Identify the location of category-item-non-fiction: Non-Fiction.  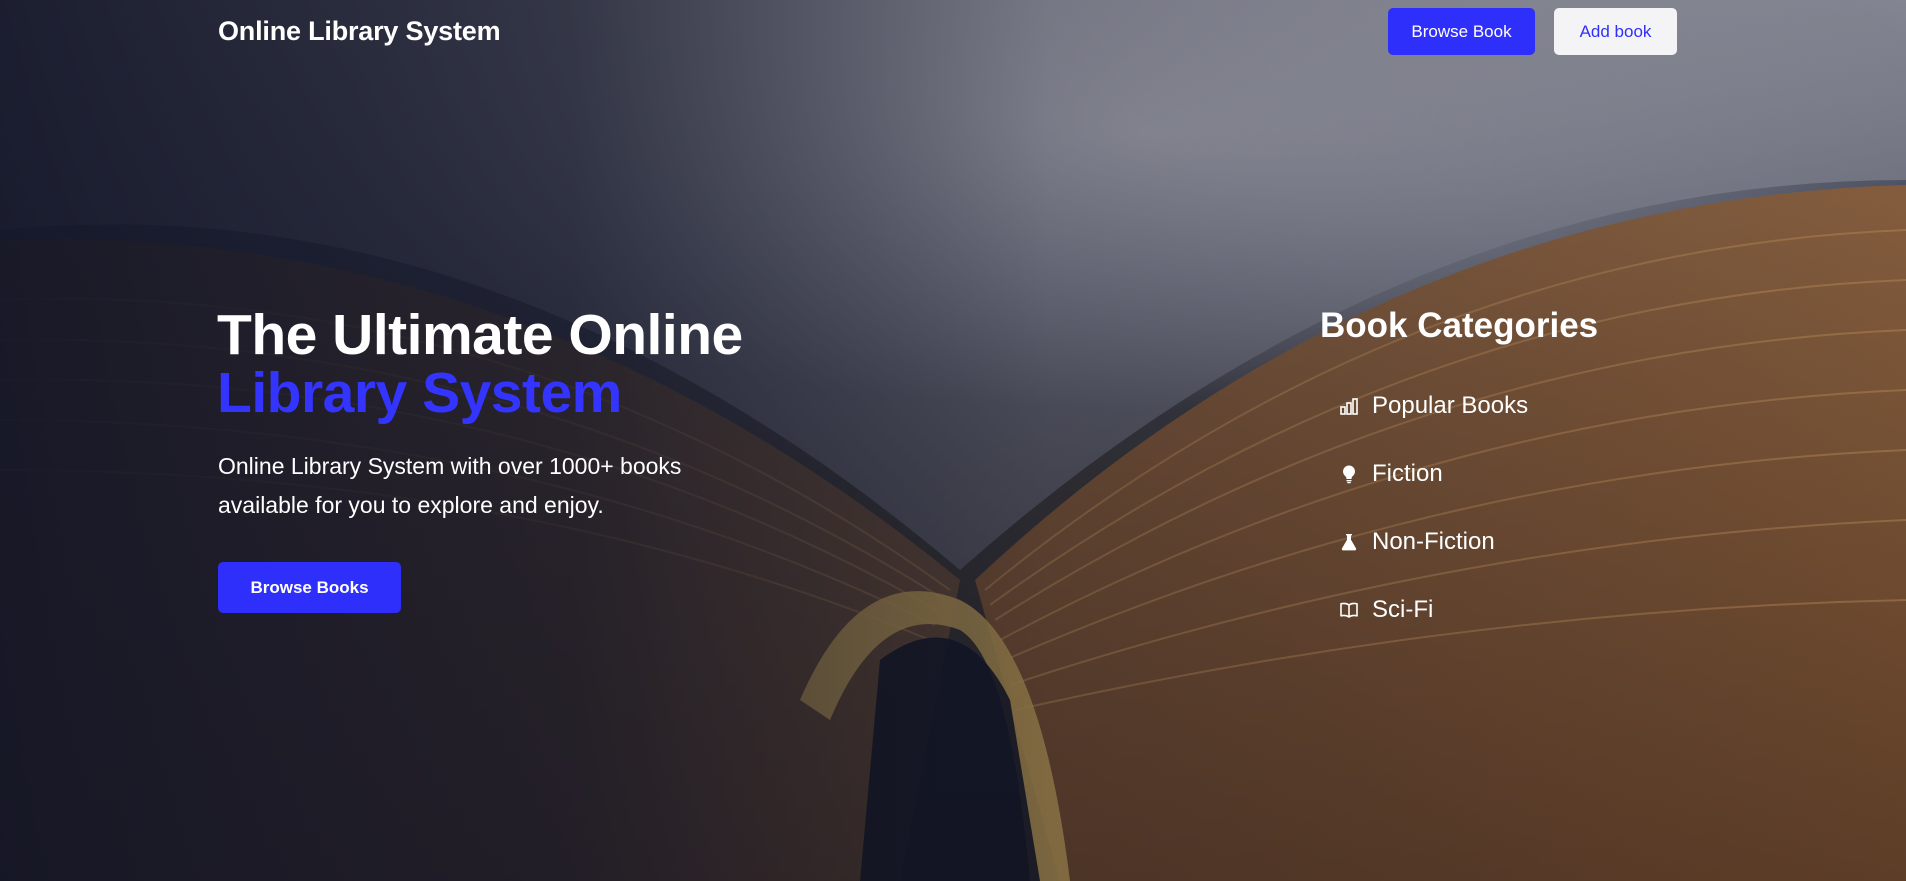
(1433, 542).